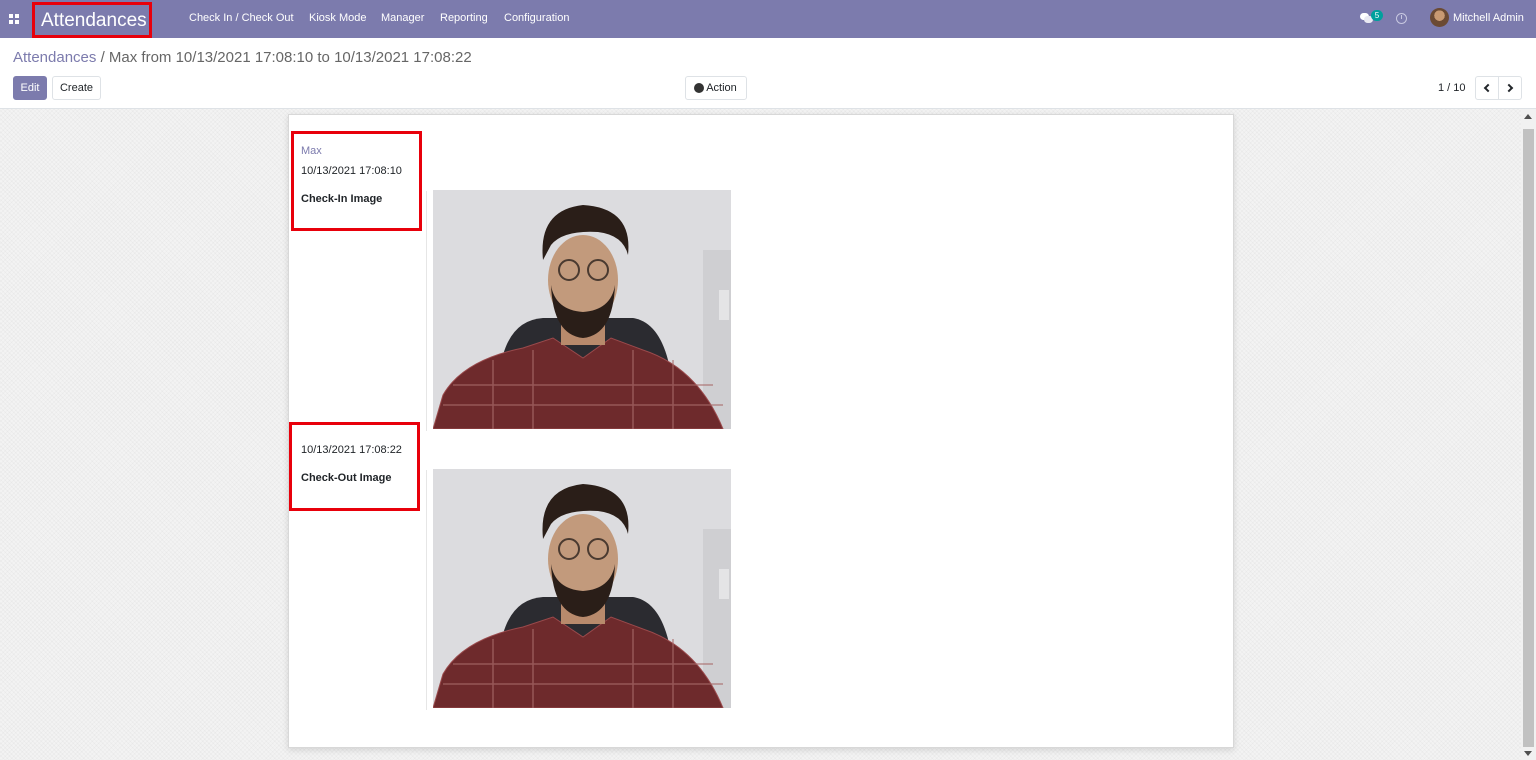  I want to click on vertical-scrollbar, so click(1528, 434).